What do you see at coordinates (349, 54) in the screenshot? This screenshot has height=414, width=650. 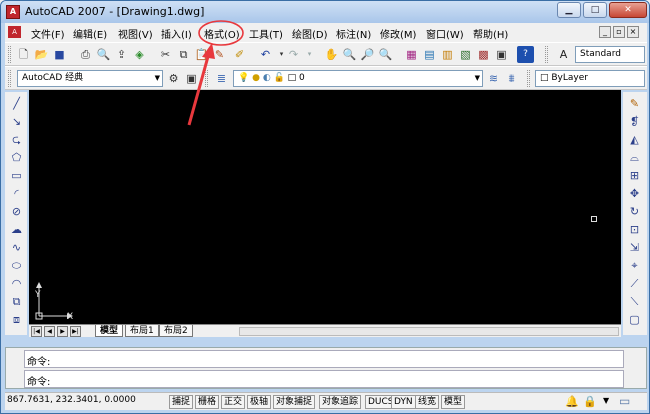 I see `zoom-realtime-icon: 🔍` at bounding box center [349, 54].